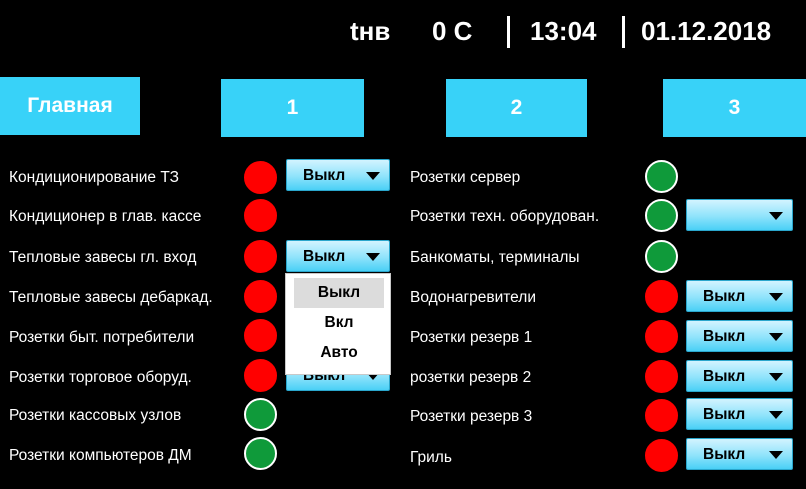 The image size is (806, 489). What do you see at coordinates (111, 297) in the screenshot?
I see `row-label: Тепловые завесы дебаркад.` at bounding box center [111, 297].